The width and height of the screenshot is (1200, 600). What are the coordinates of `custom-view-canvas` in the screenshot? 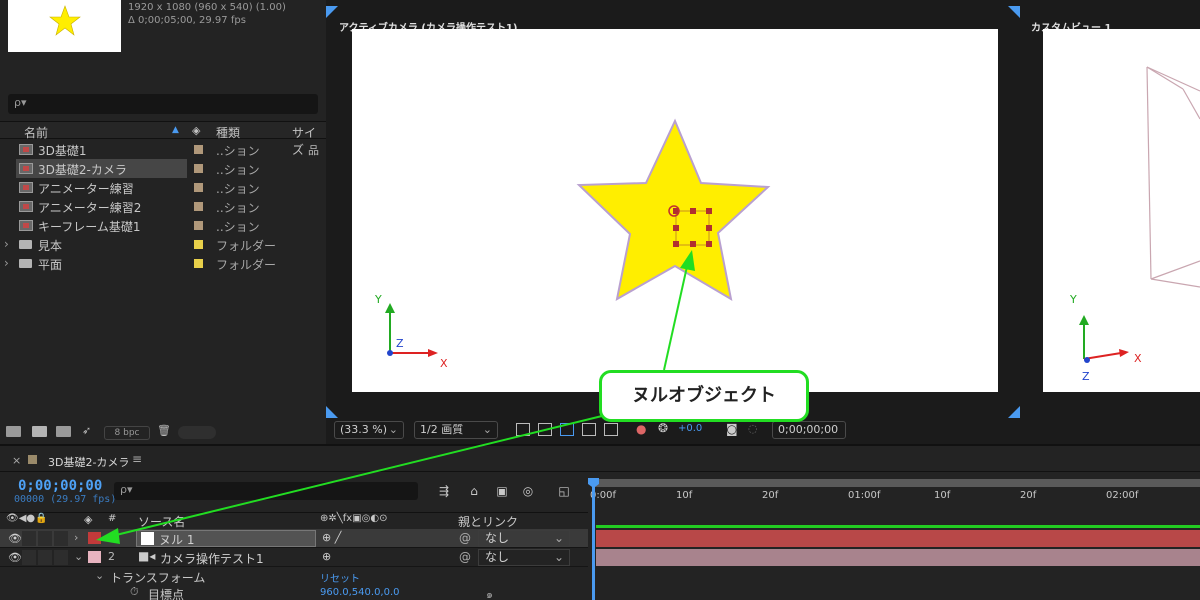 It's located at (1121, 210).